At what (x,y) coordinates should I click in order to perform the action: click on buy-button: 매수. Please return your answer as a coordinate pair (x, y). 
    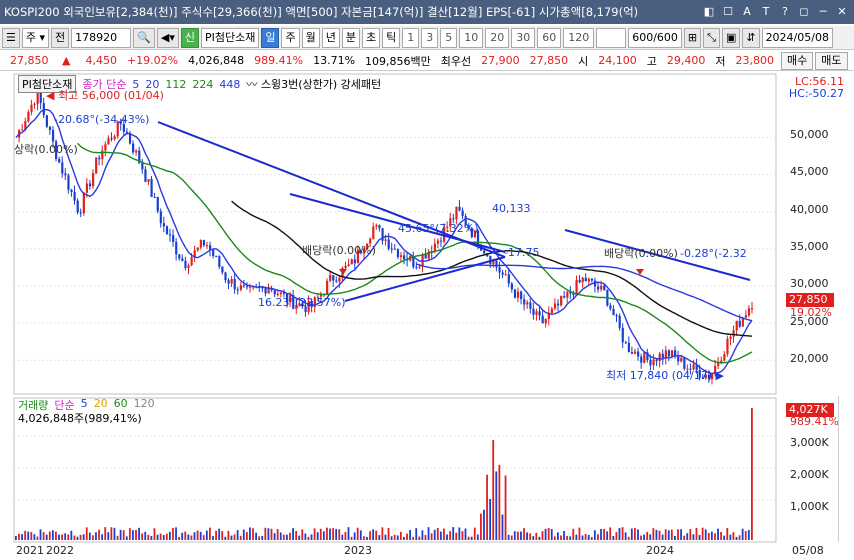
    Looking at the image, I should click on (797, 60).